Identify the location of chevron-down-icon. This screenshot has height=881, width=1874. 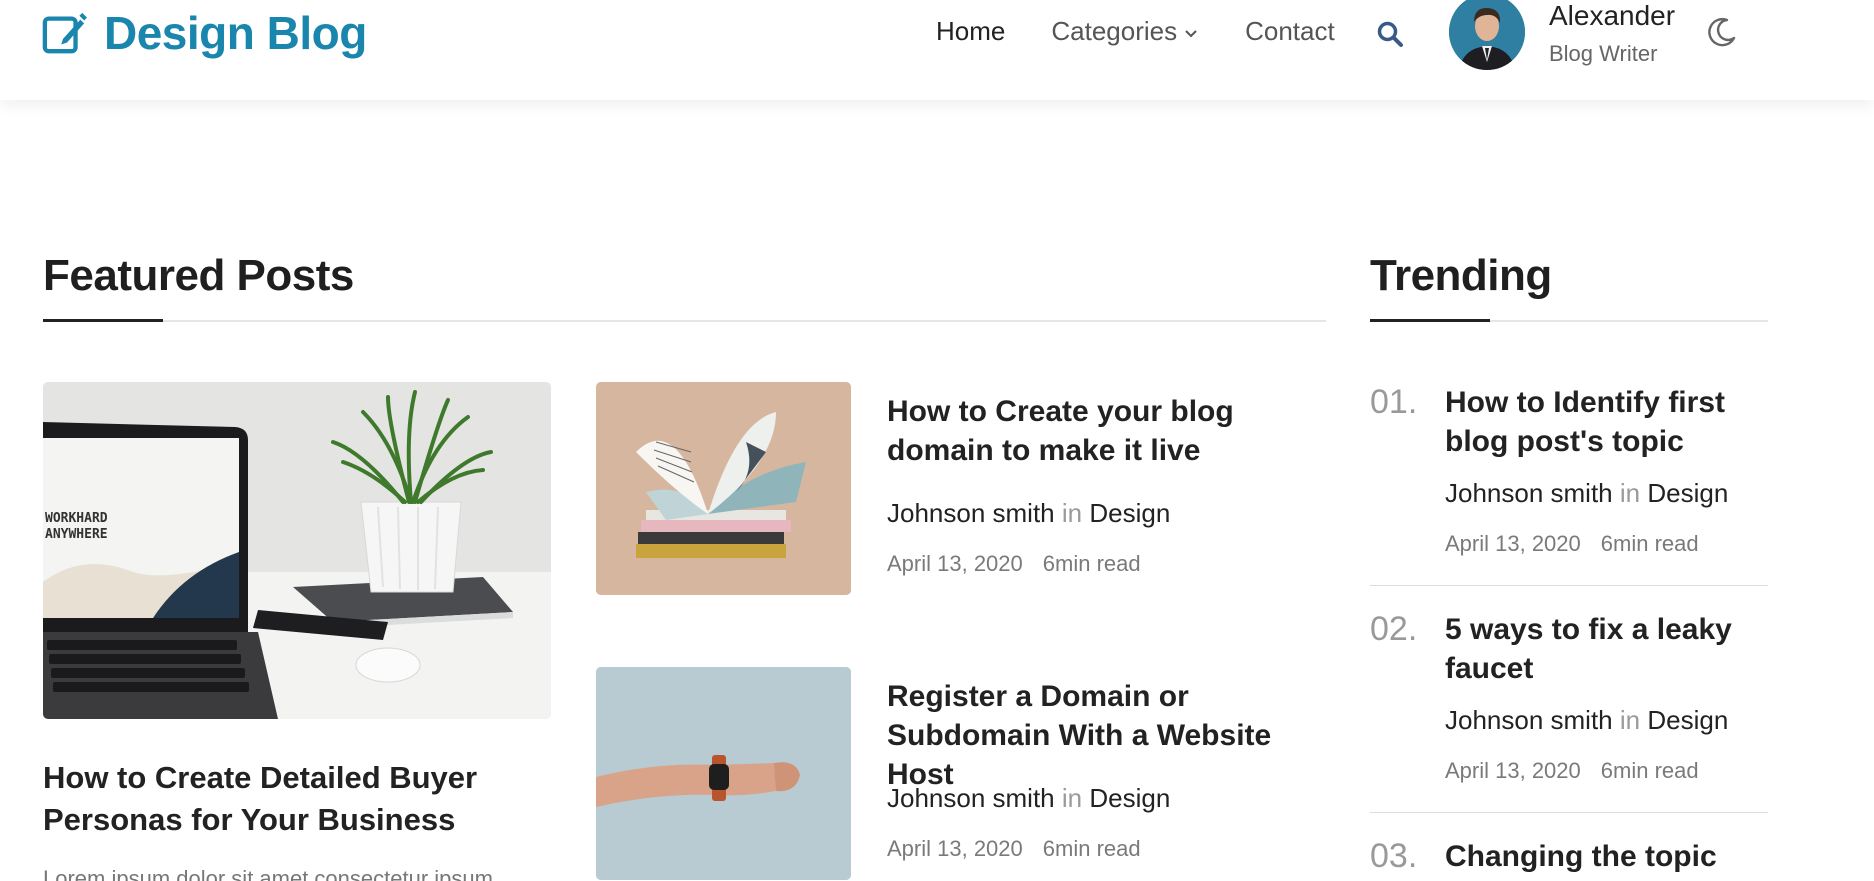
(1191, 33).